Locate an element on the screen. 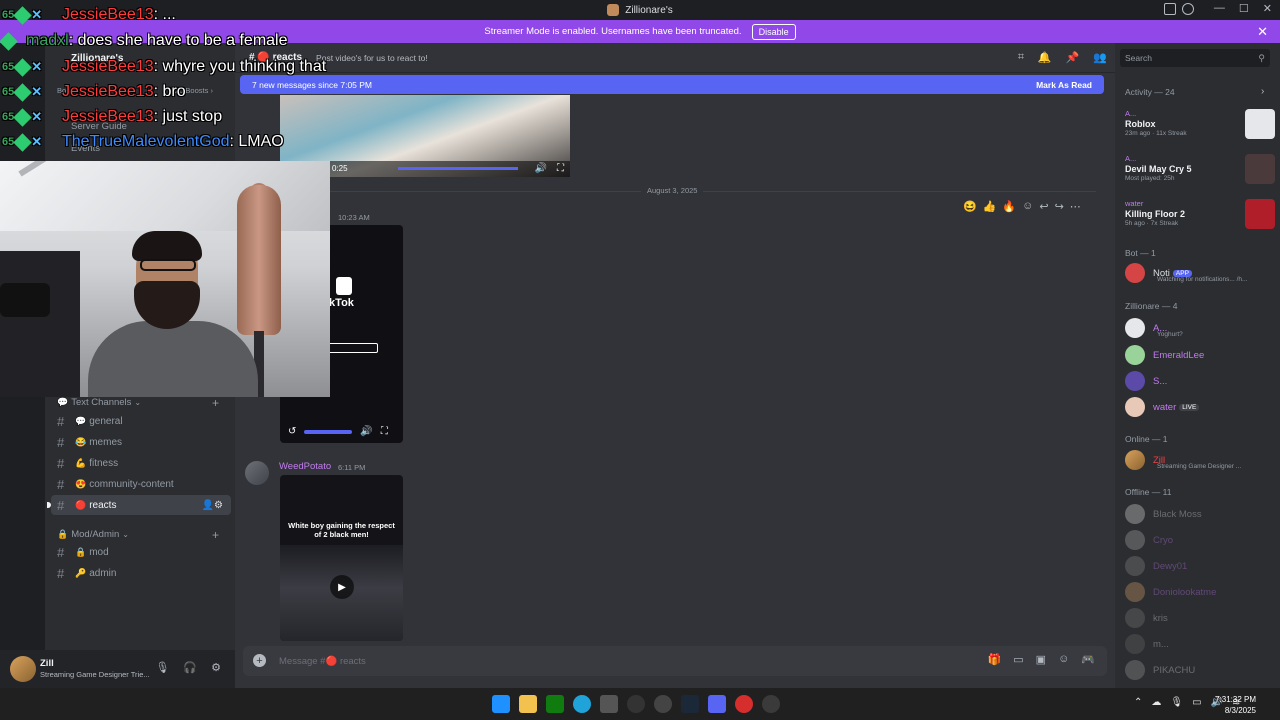 This screenshot has height=720, width=1280. server-icon is located at coordinates (613, 10).